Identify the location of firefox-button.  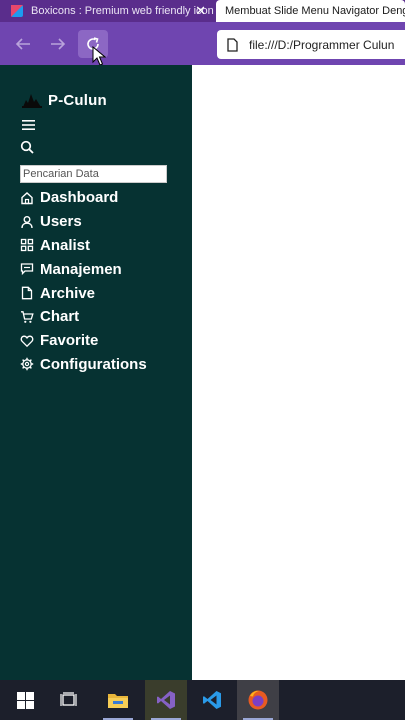
(258, 700).